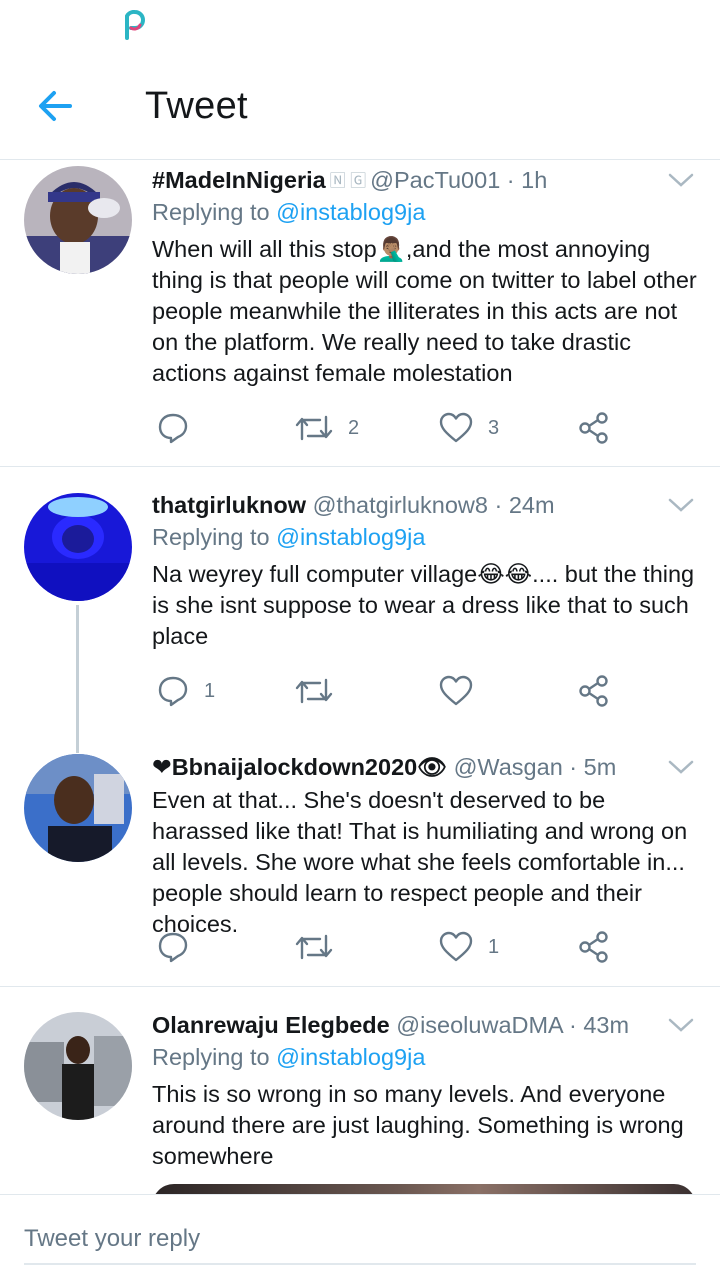  Describe the element at coordinates (535, 767) in the screenshot. I see `handle-time: @Wasgan · 5m` at that location.